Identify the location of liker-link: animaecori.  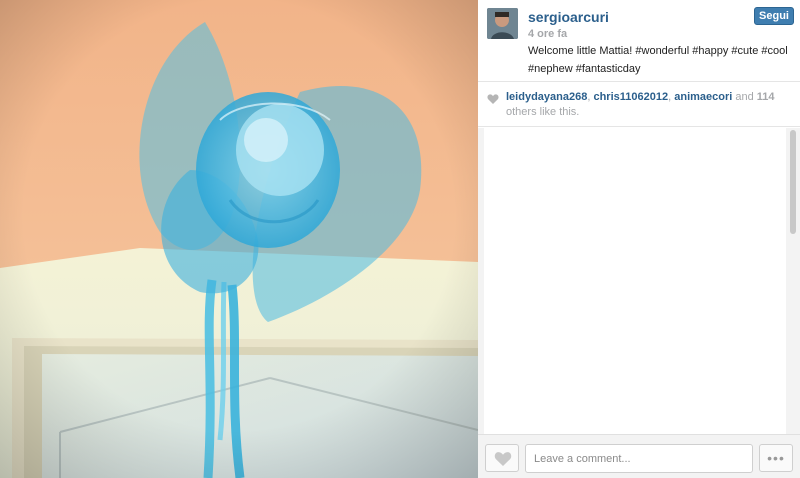
(703, 97).